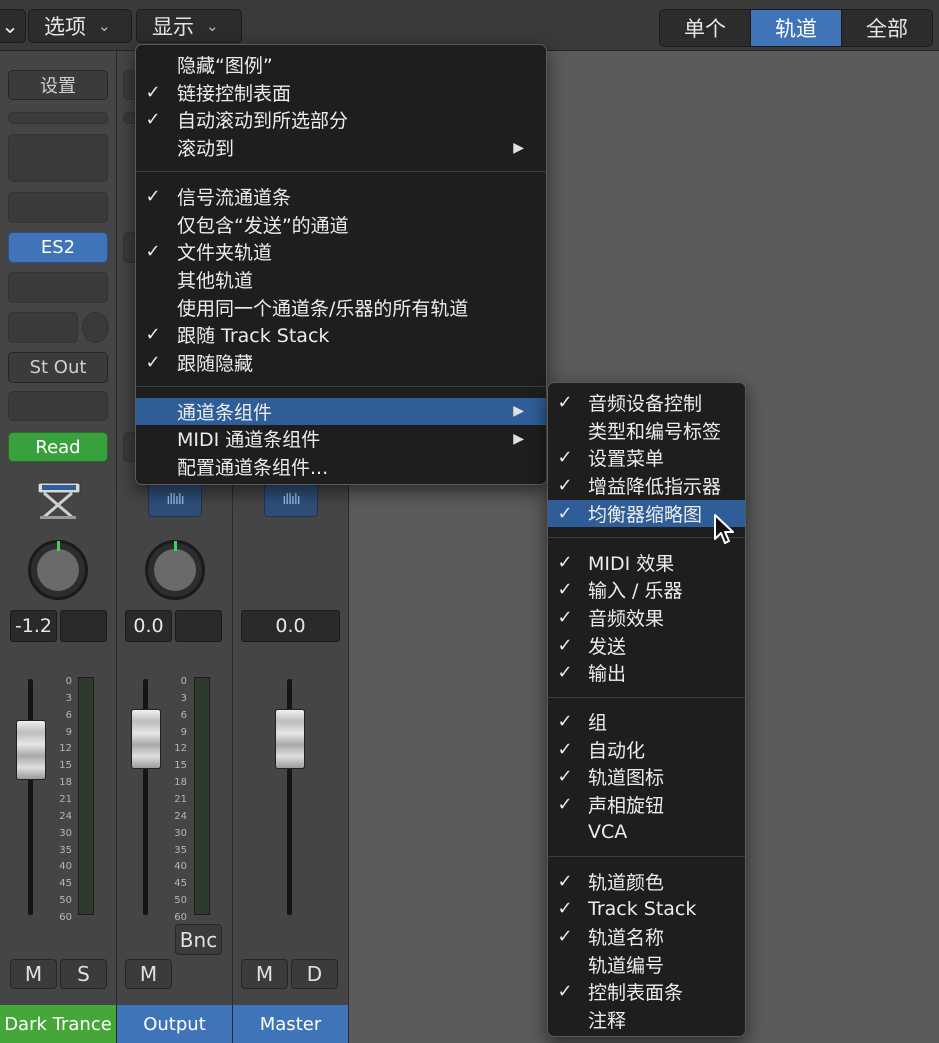 This screenshot has width=939, height=1043. Describe the element at coordinates (646, 721) in the screenshot. I see `components-menu-item: ✓ 组` at that location.